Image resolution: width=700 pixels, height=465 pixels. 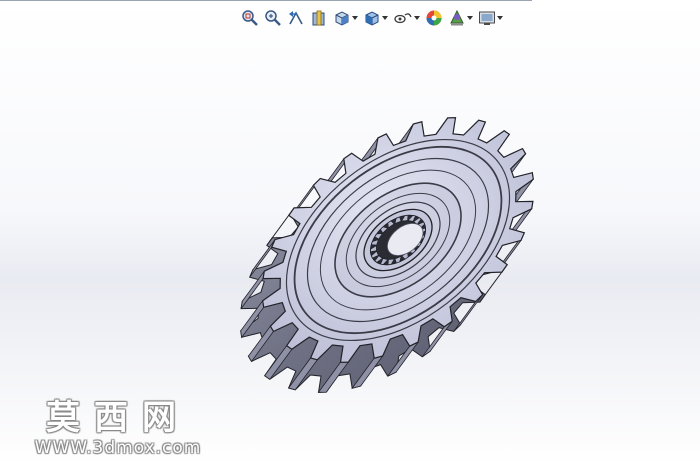 I want to click on window-top-border, so click(x=266, y=0).